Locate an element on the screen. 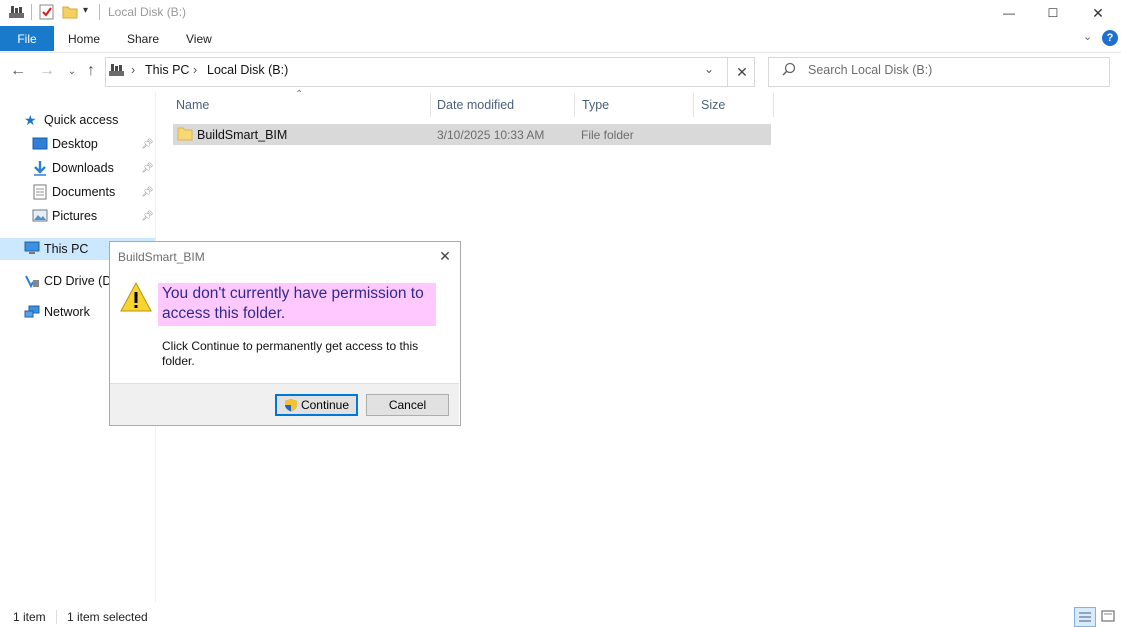  file-date: 3/10/2025 10:33 AM is located at coordinates (491, 135).